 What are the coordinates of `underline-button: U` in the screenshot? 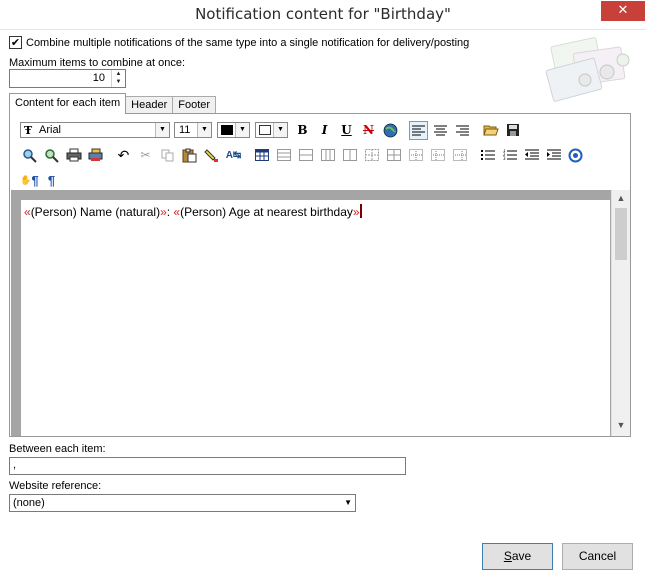 It's located at (346, 130).